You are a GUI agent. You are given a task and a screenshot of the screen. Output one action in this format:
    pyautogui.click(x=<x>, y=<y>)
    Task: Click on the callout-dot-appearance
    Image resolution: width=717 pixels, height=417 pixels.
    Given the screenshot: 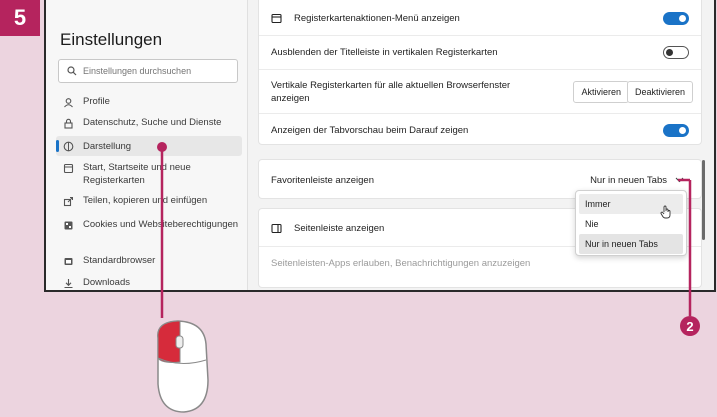 What is the action you would take?
    pyautogui.click(x=162, y=147)
    